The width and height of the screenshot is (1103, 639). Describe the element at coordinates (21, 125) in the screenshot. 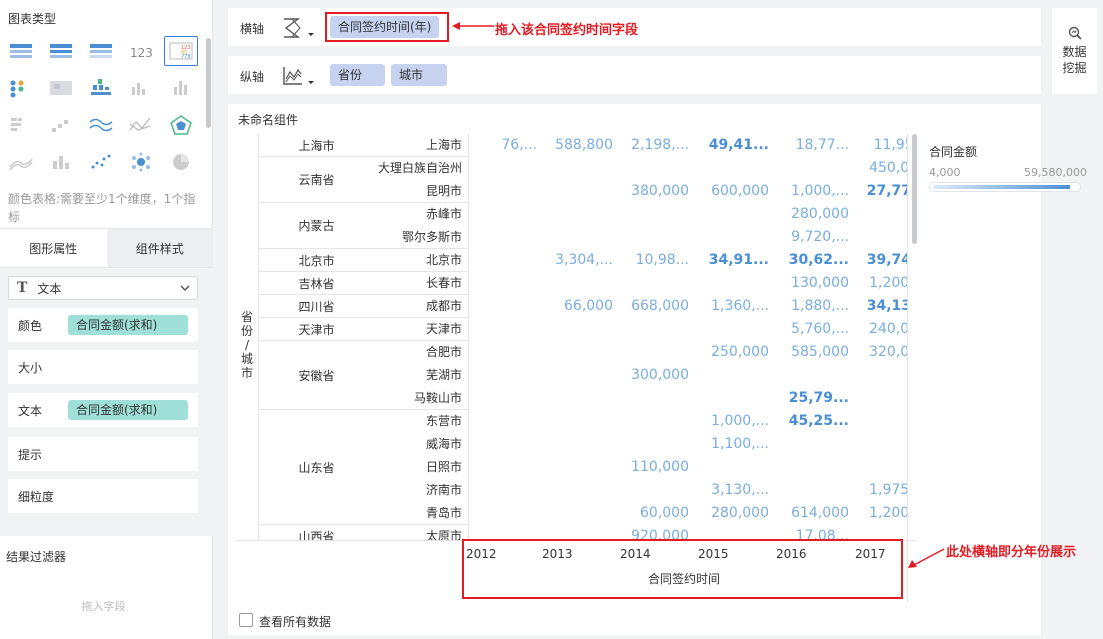

I see `stacked-bar-icon` at that location.